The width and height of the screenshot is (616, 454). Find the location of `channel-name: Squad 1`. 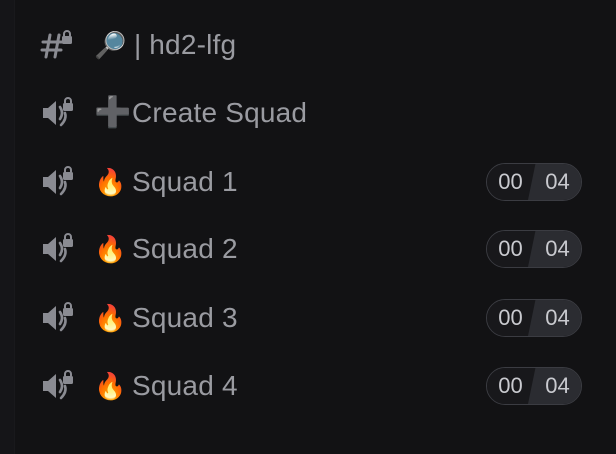

channel-name: Squad 1 is located at coordinates (185, 181).